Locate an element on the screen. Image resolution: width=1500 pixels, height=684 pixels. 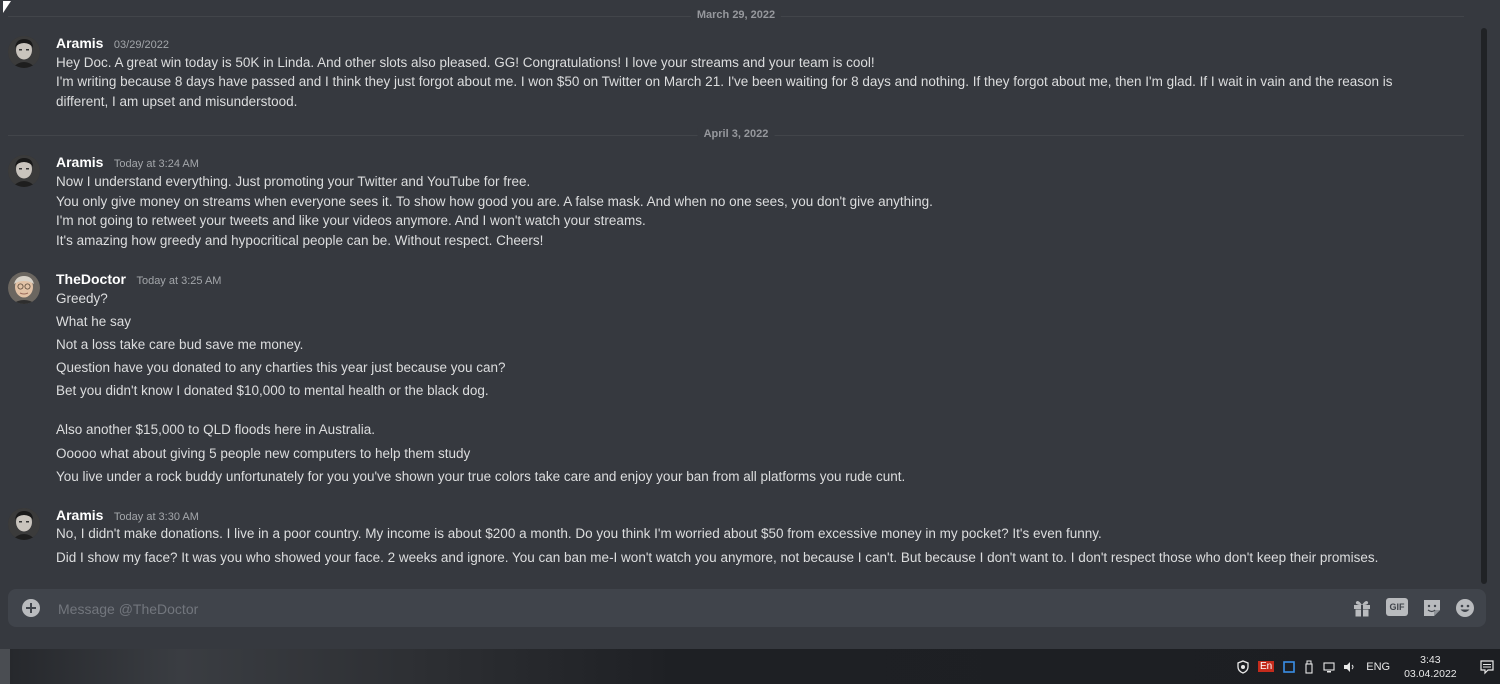
message-timestamp: Today at 3:24 AM is located at coordinates (156, 164).